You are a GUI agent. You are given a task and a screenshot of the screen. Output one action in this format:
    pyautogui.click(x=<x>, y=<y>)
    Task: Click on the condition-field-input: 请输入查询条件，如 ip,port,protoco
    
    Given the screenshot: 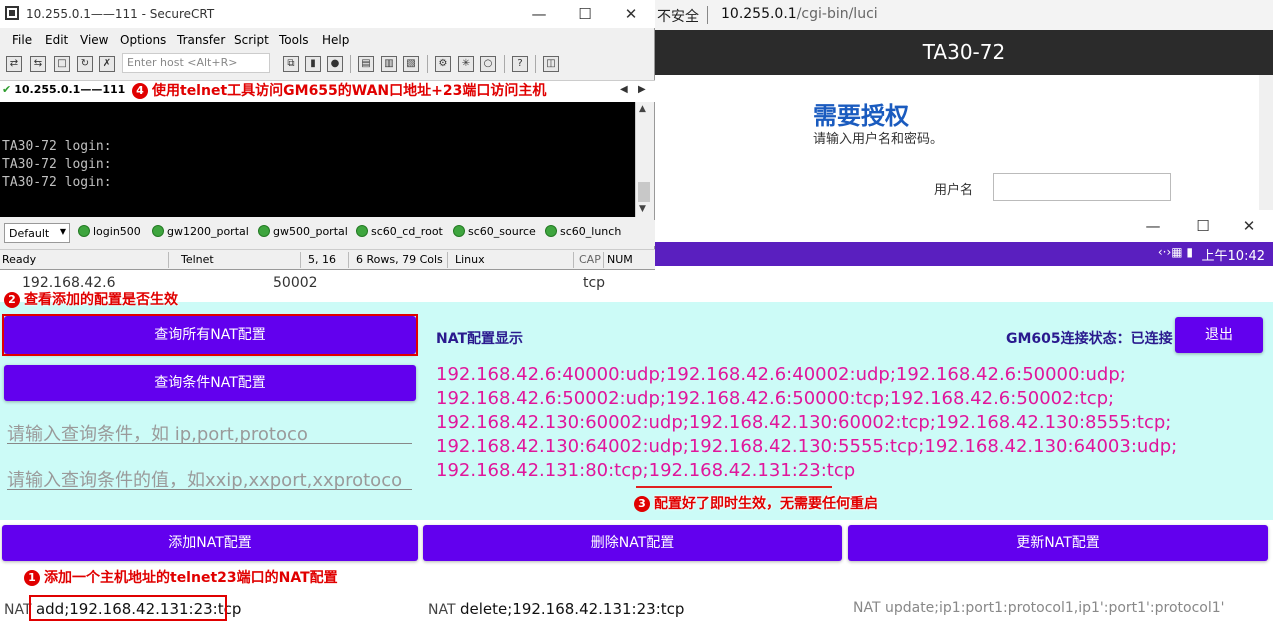 What is the action you would take?
    pyautogui.click(x=209, y=432)
    